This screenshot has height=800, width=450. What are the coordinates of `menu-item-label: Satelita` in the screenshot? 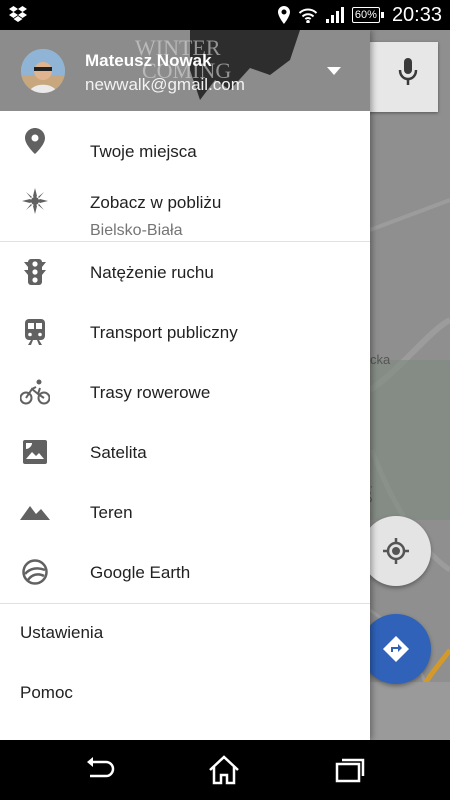 It's located at (118, 452).